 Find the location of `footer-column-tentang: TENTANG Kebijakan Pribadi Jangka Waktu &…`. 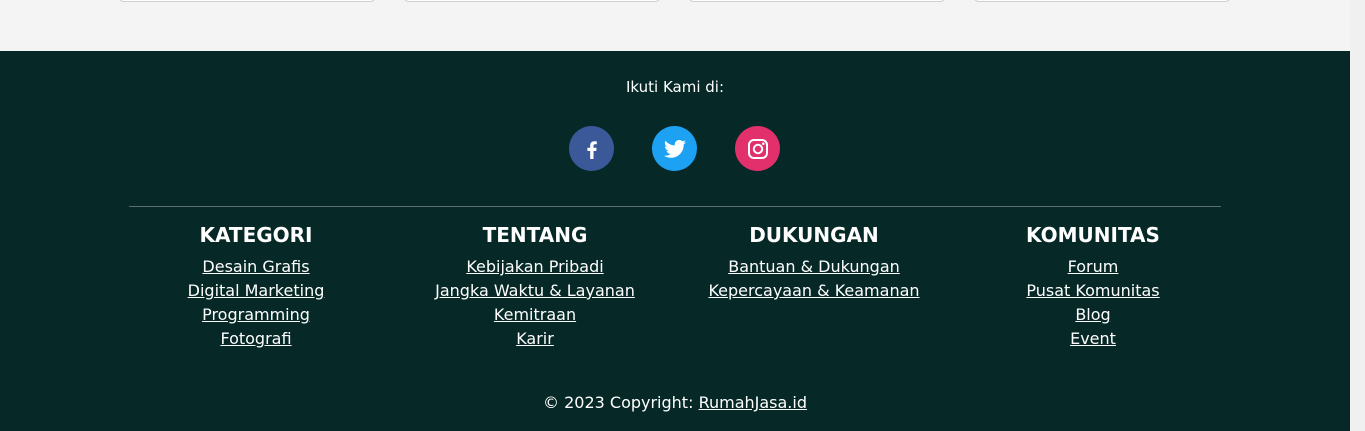

footer-column-tentang: TENTANG Kebijakan Pribadi Jangka Waktu &… is located at coordinates (535, 287).